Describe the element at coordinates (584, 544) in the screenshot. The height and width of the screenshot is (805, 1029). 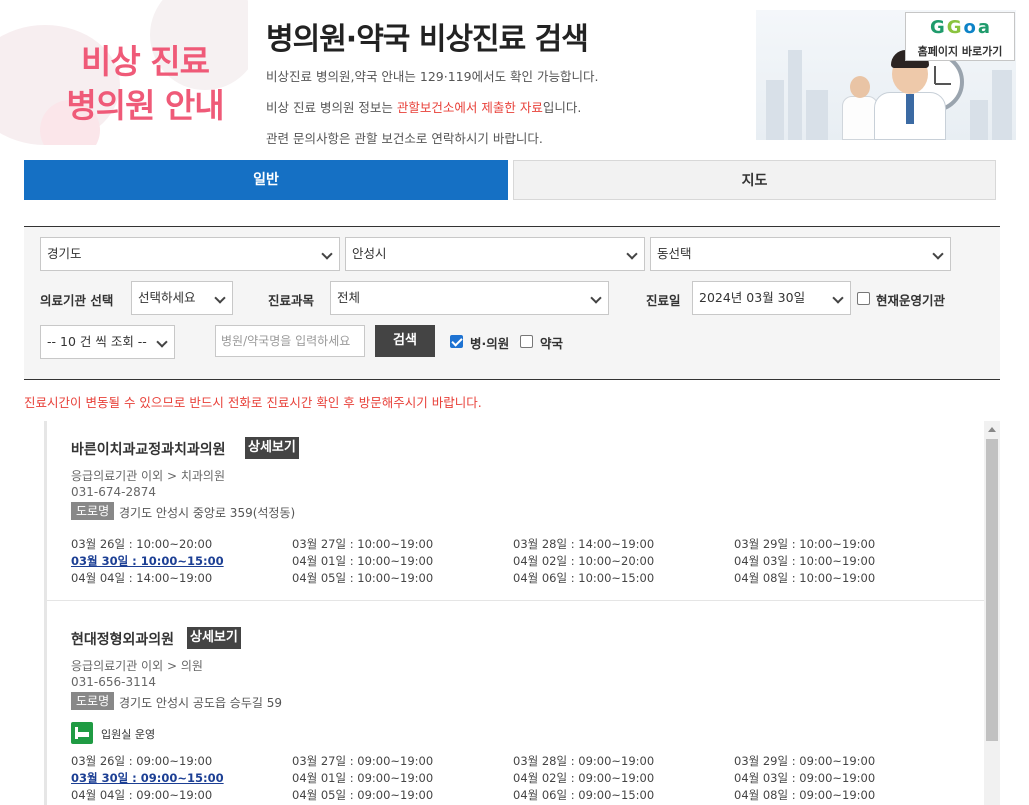
I see `hours-cell: 03월 28일 : 14:00~19:00` at that location.